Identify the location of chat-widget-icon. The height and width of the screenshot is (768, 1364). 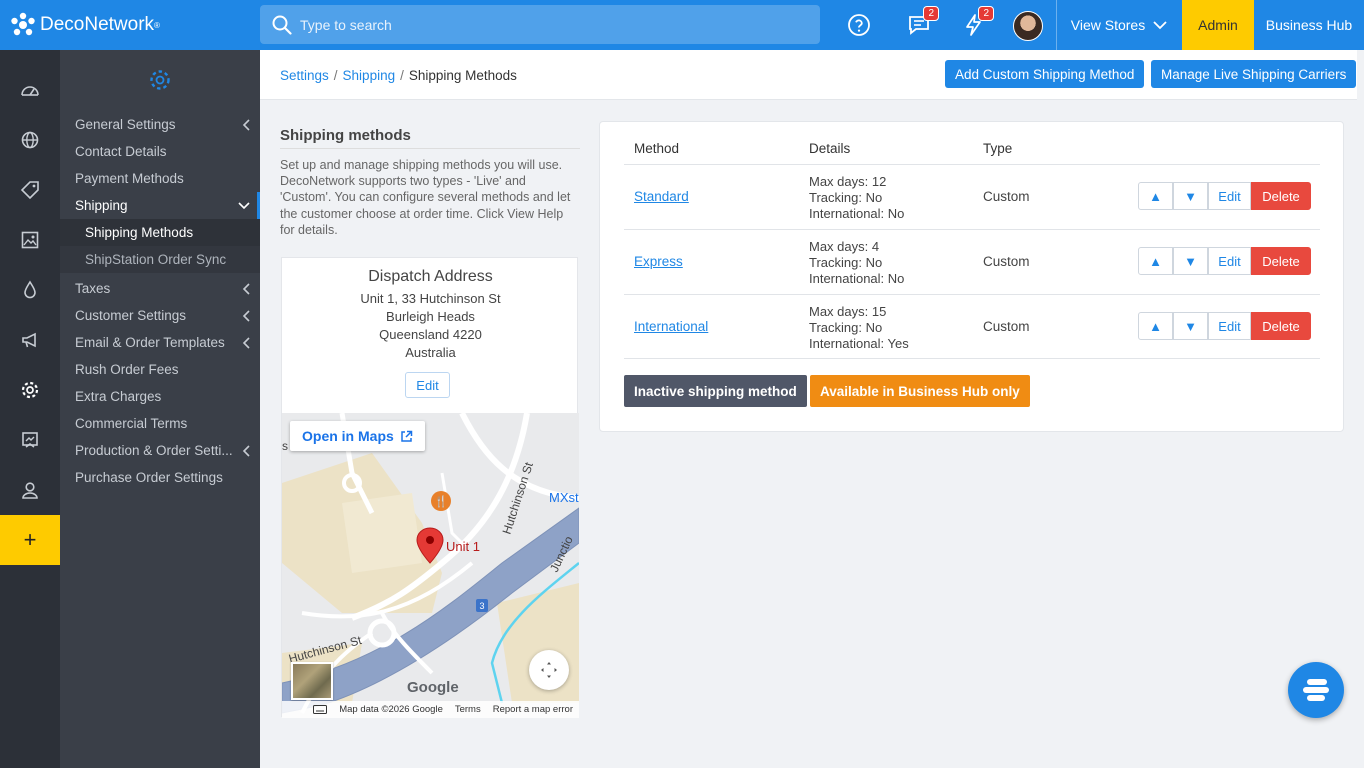
(1316, 690).